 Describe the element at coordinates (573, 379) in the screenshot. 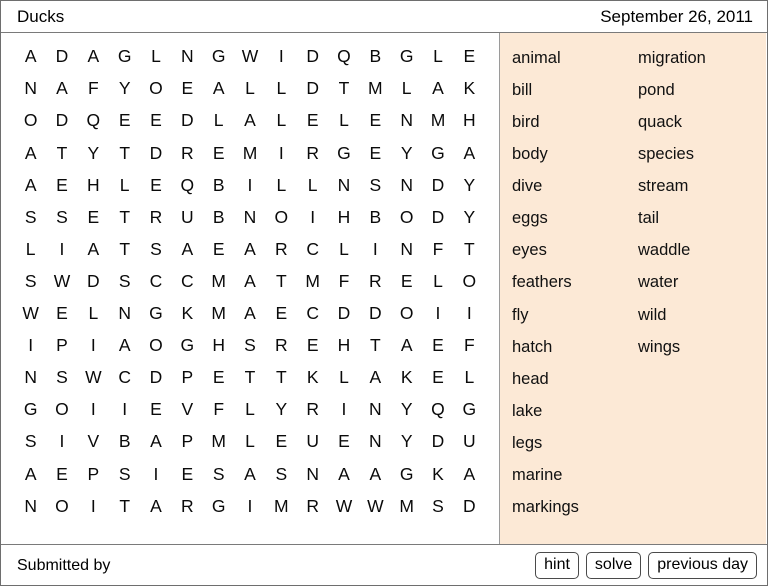

I see `word-list-item: head` at that location.